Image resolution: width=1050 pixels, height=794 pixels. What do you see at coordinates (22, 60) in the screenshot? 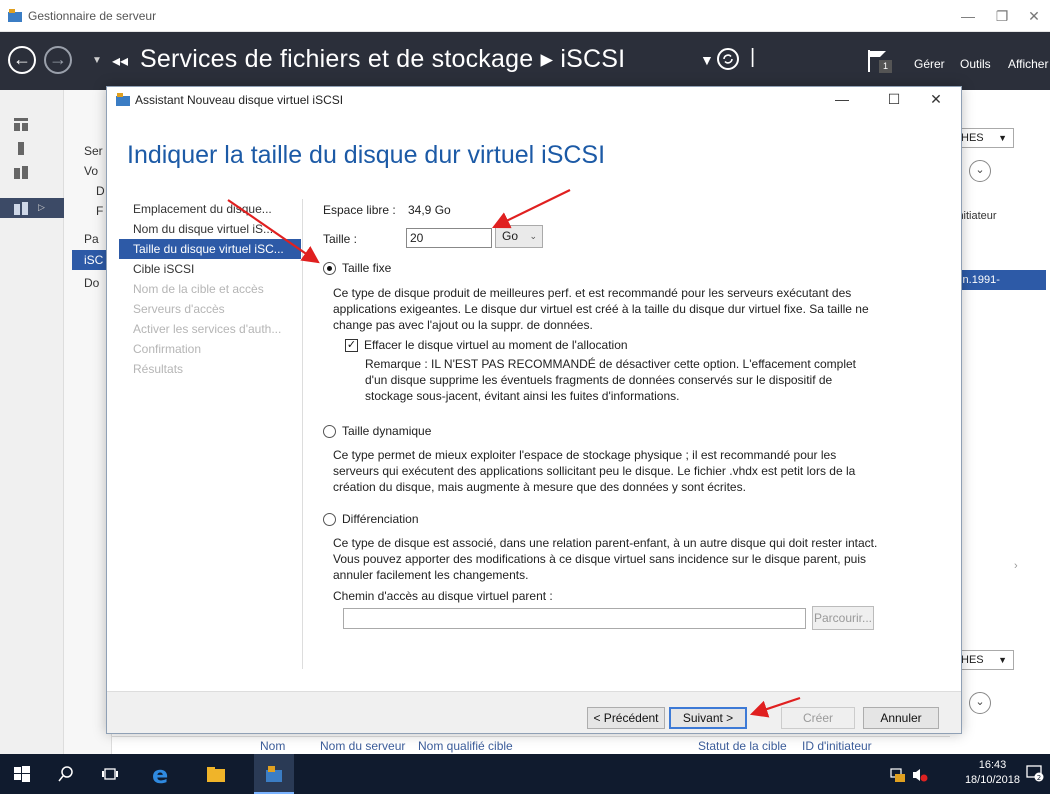
I see `back-button: ←` at bounding box center [22, 60].